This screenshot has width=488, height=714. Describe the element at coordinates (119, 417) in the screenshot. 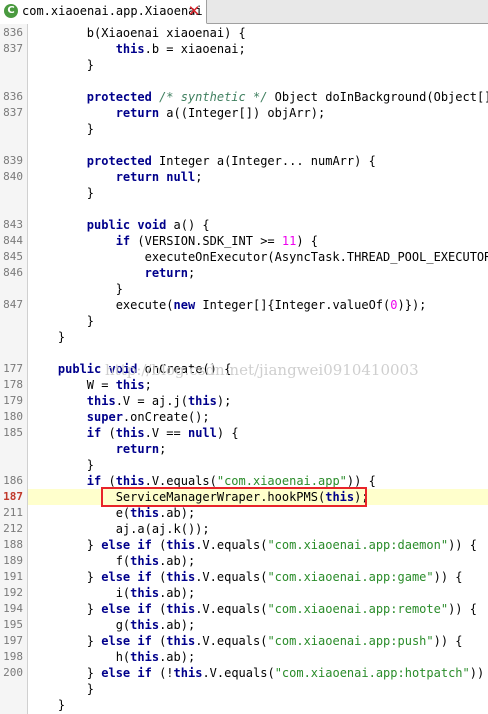

I see `code-line: super.onCreate();` at that location.